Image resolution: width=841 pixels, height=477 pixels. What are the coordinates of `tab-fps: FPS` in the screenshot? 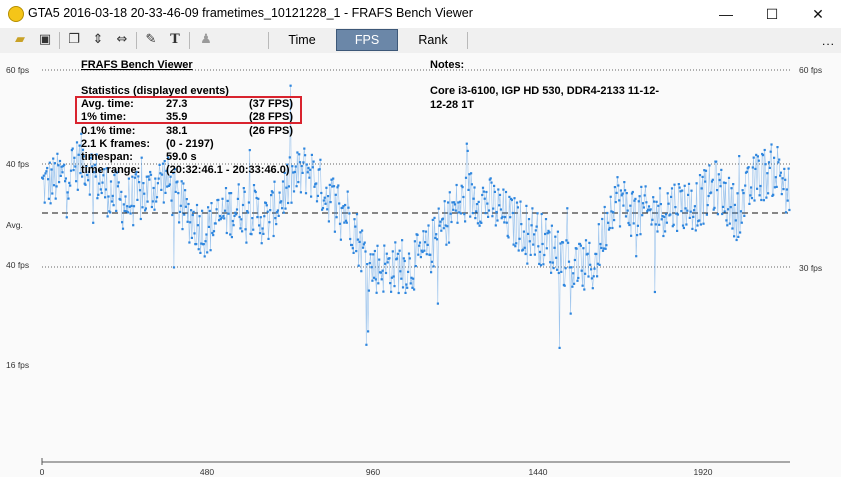 It's located at (367, 40).